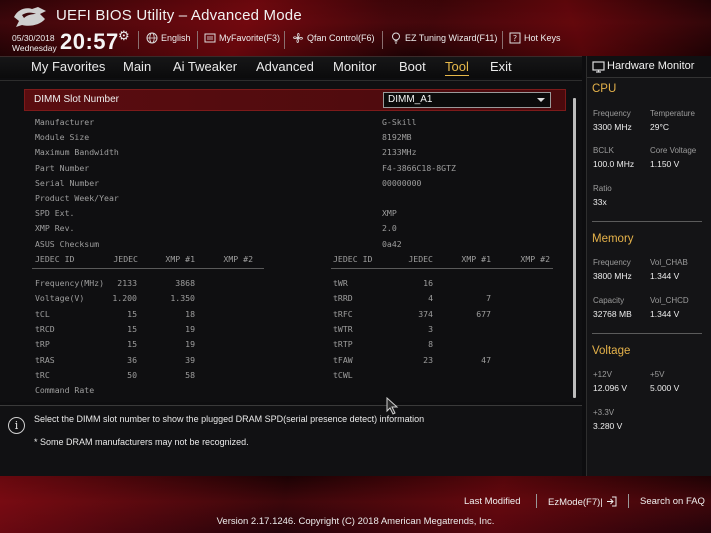 This screenshot has width=711, height=533. I want to click on monitor-icon, so click(598, 67).